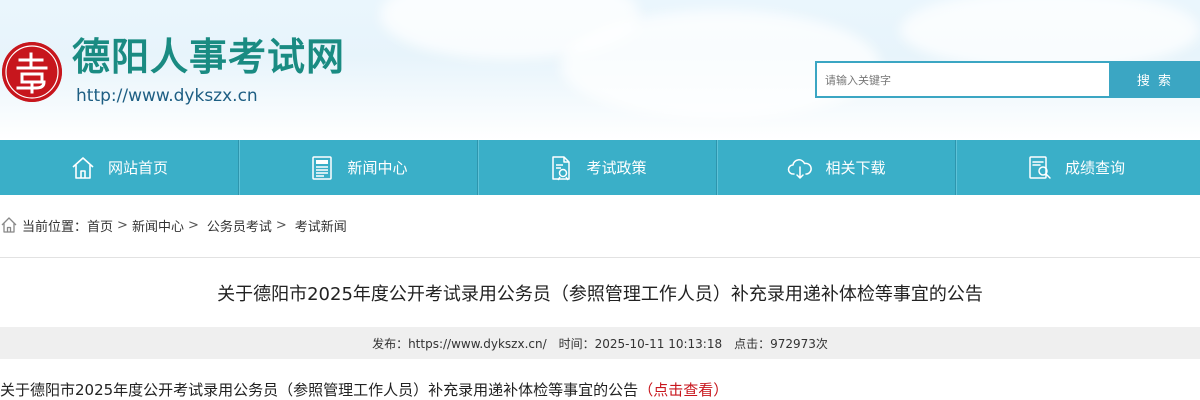 This screenshot has width=1200, height=400. I want to click on nav-item-score: 成绩查询, so click(1075, 167).